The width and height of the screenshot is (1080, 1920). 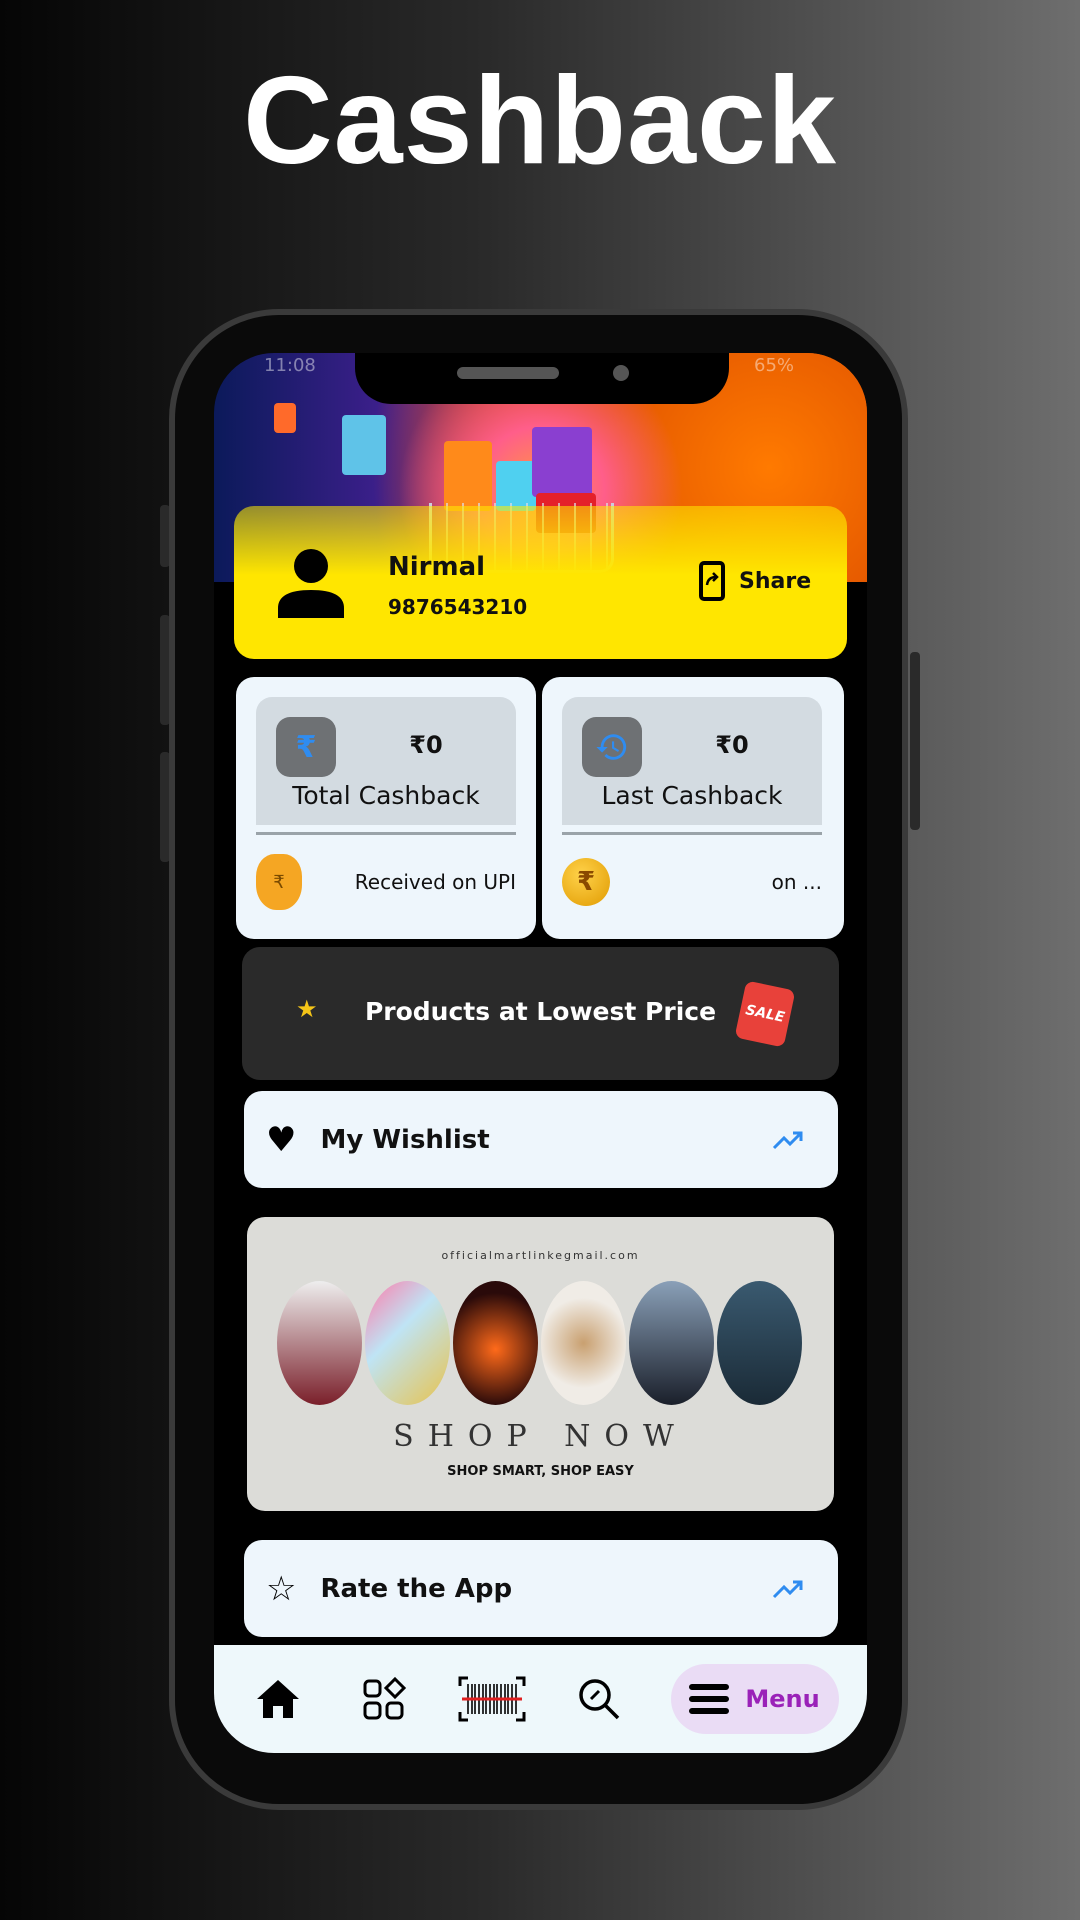 What do you see at coordinates (692, 761) in the screenshot?
I see `card-header: ₹0 Last Cashback` at bounding box center [692, 761].